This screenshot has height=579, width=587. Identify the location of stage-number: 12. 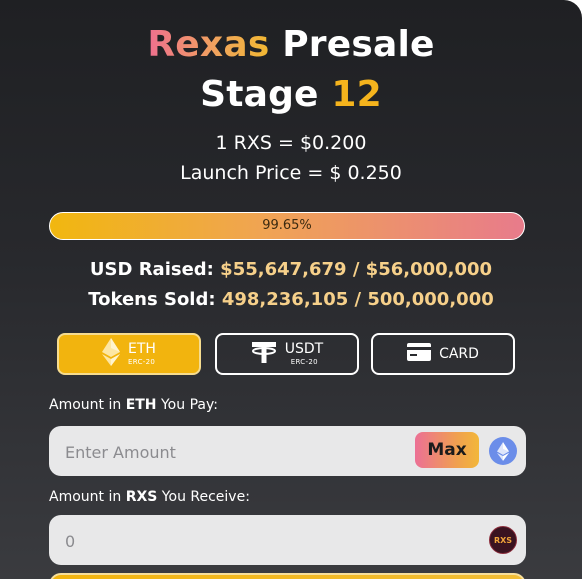
(356, 94).